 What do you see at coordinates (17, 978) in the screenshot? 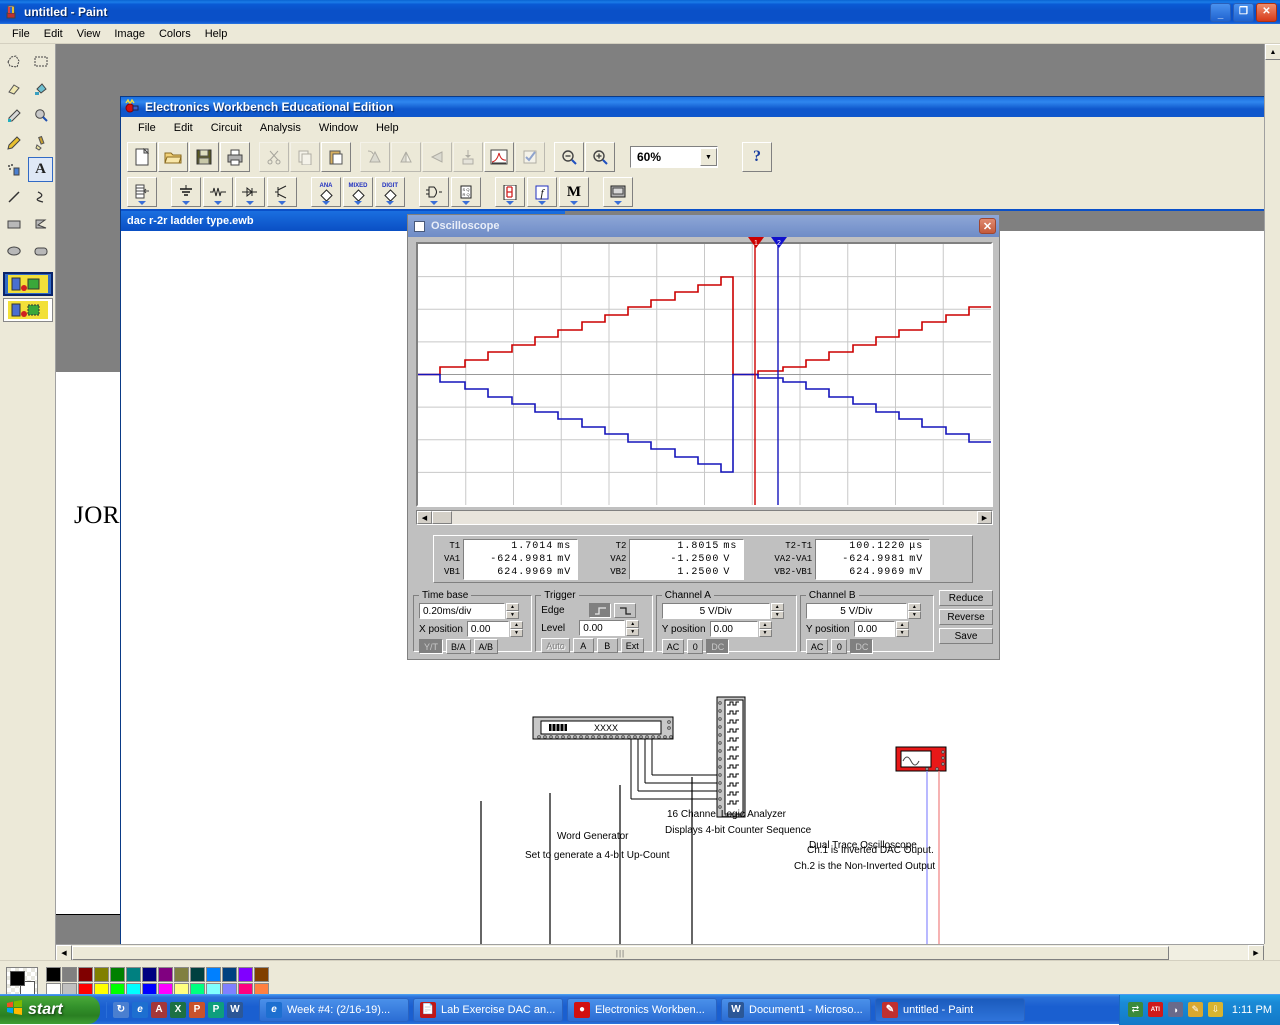
I see `foreground-color-swatch` at bounding box center [17, 978].